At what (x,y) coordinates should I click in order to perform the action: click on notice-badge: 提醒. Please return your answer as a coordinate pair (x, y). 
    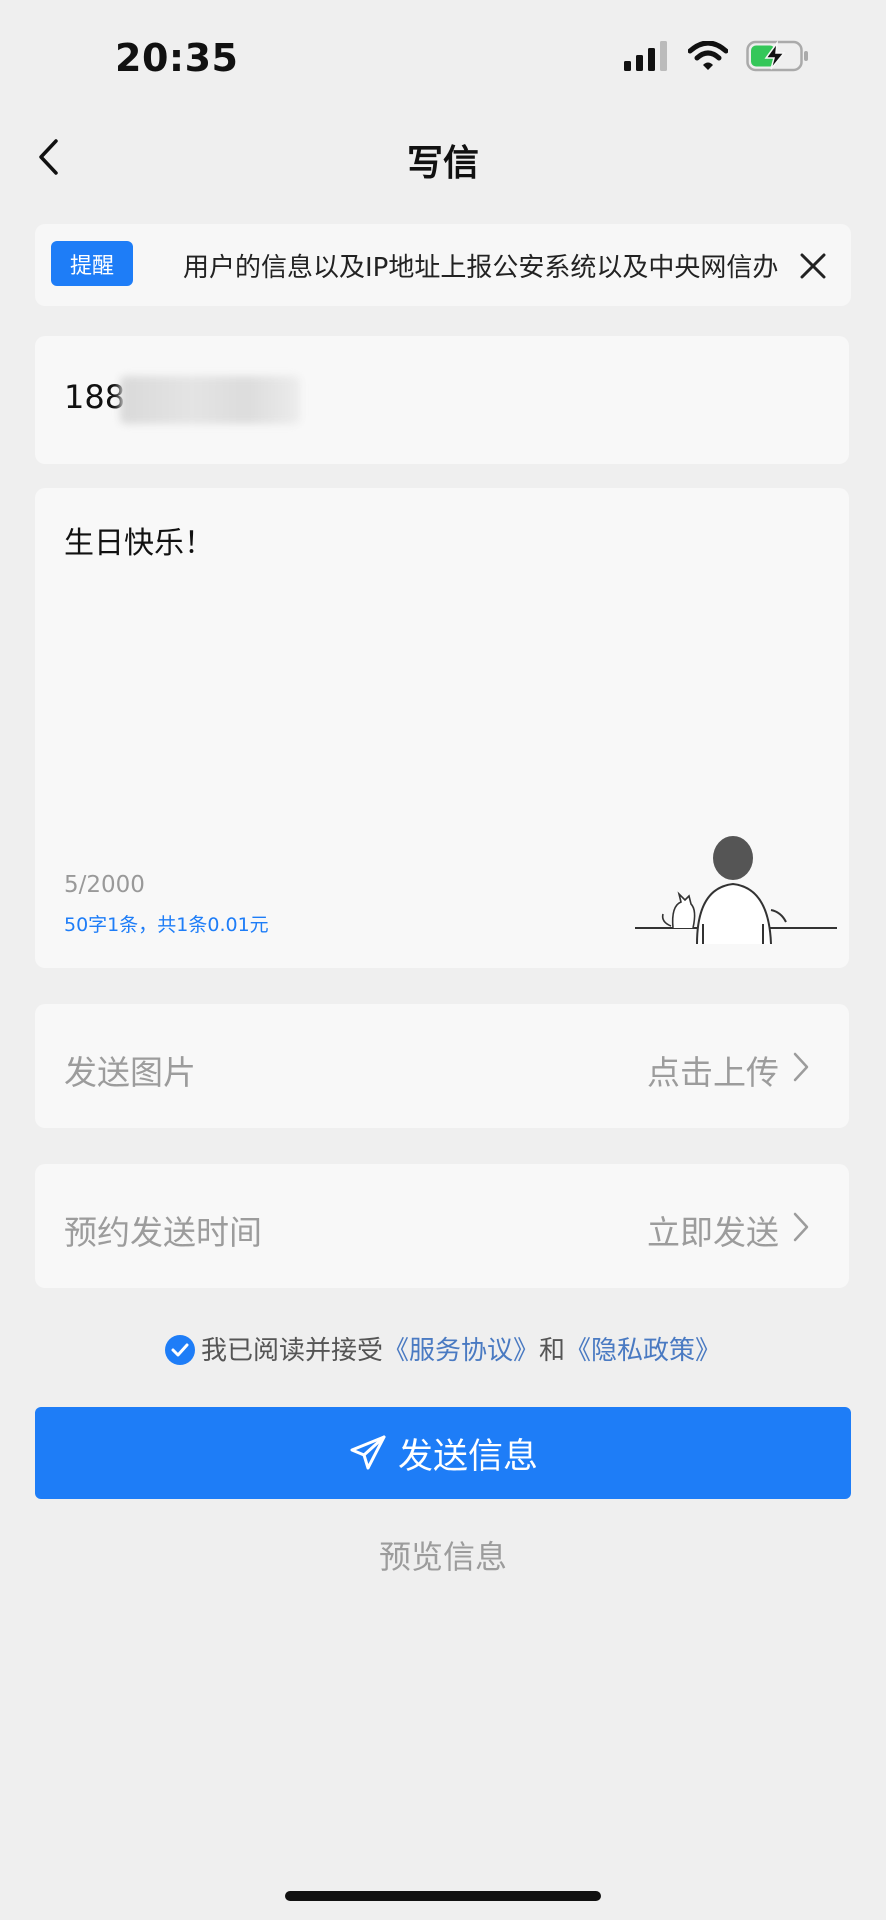
    Looking at the image, I should click on (92, 263).